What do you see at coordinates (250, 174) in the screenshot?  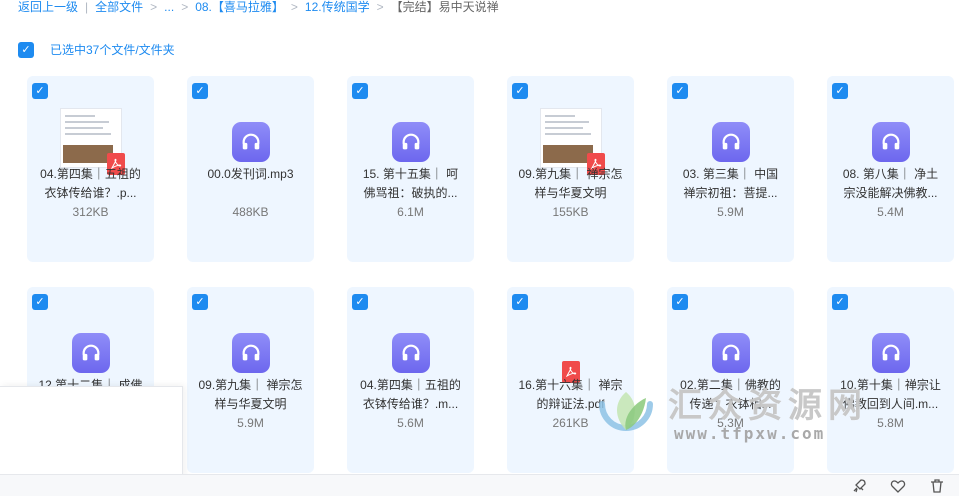 I see `file-name: 00.0发刊词.mp3` at bounding box center [250, 174].